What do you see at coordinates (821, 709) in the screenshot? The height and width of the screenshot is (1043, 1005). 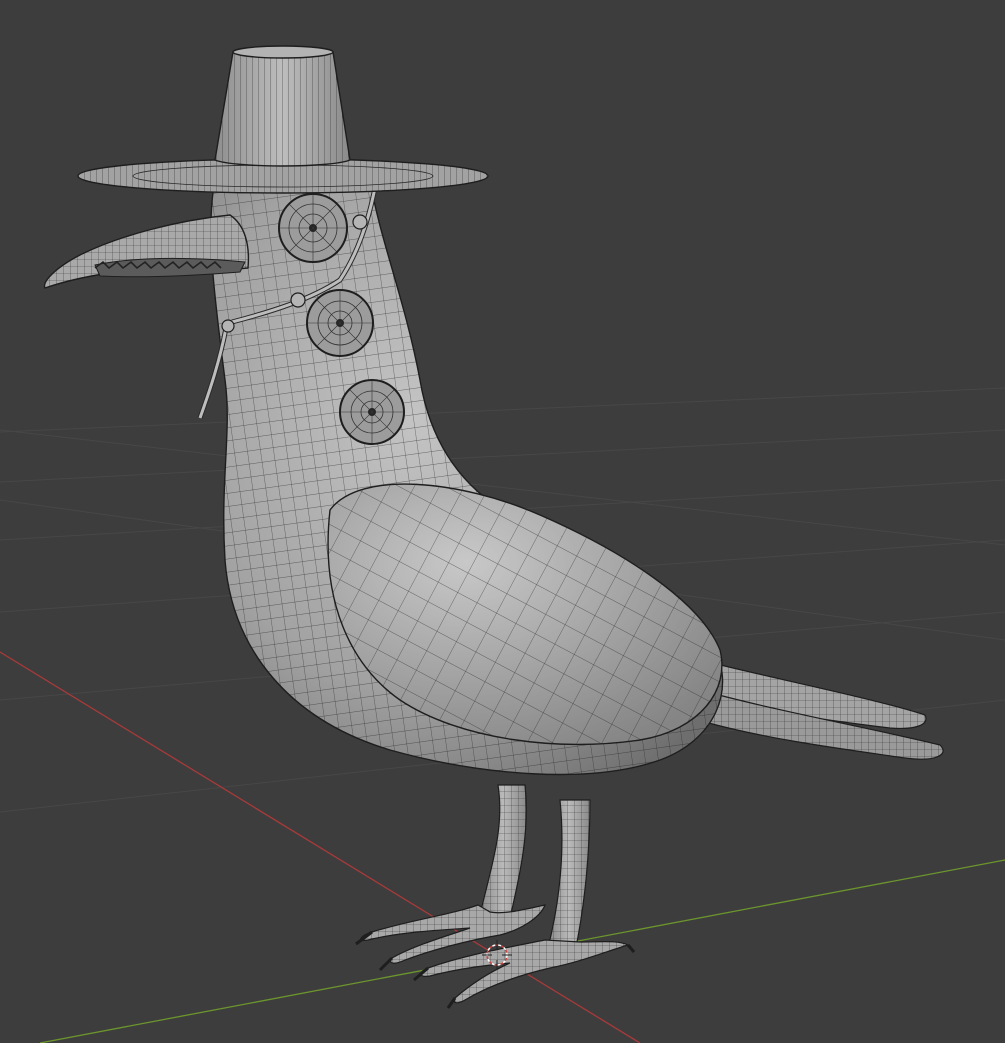 I see `tail-mesh` at bounding box center [821, 709].